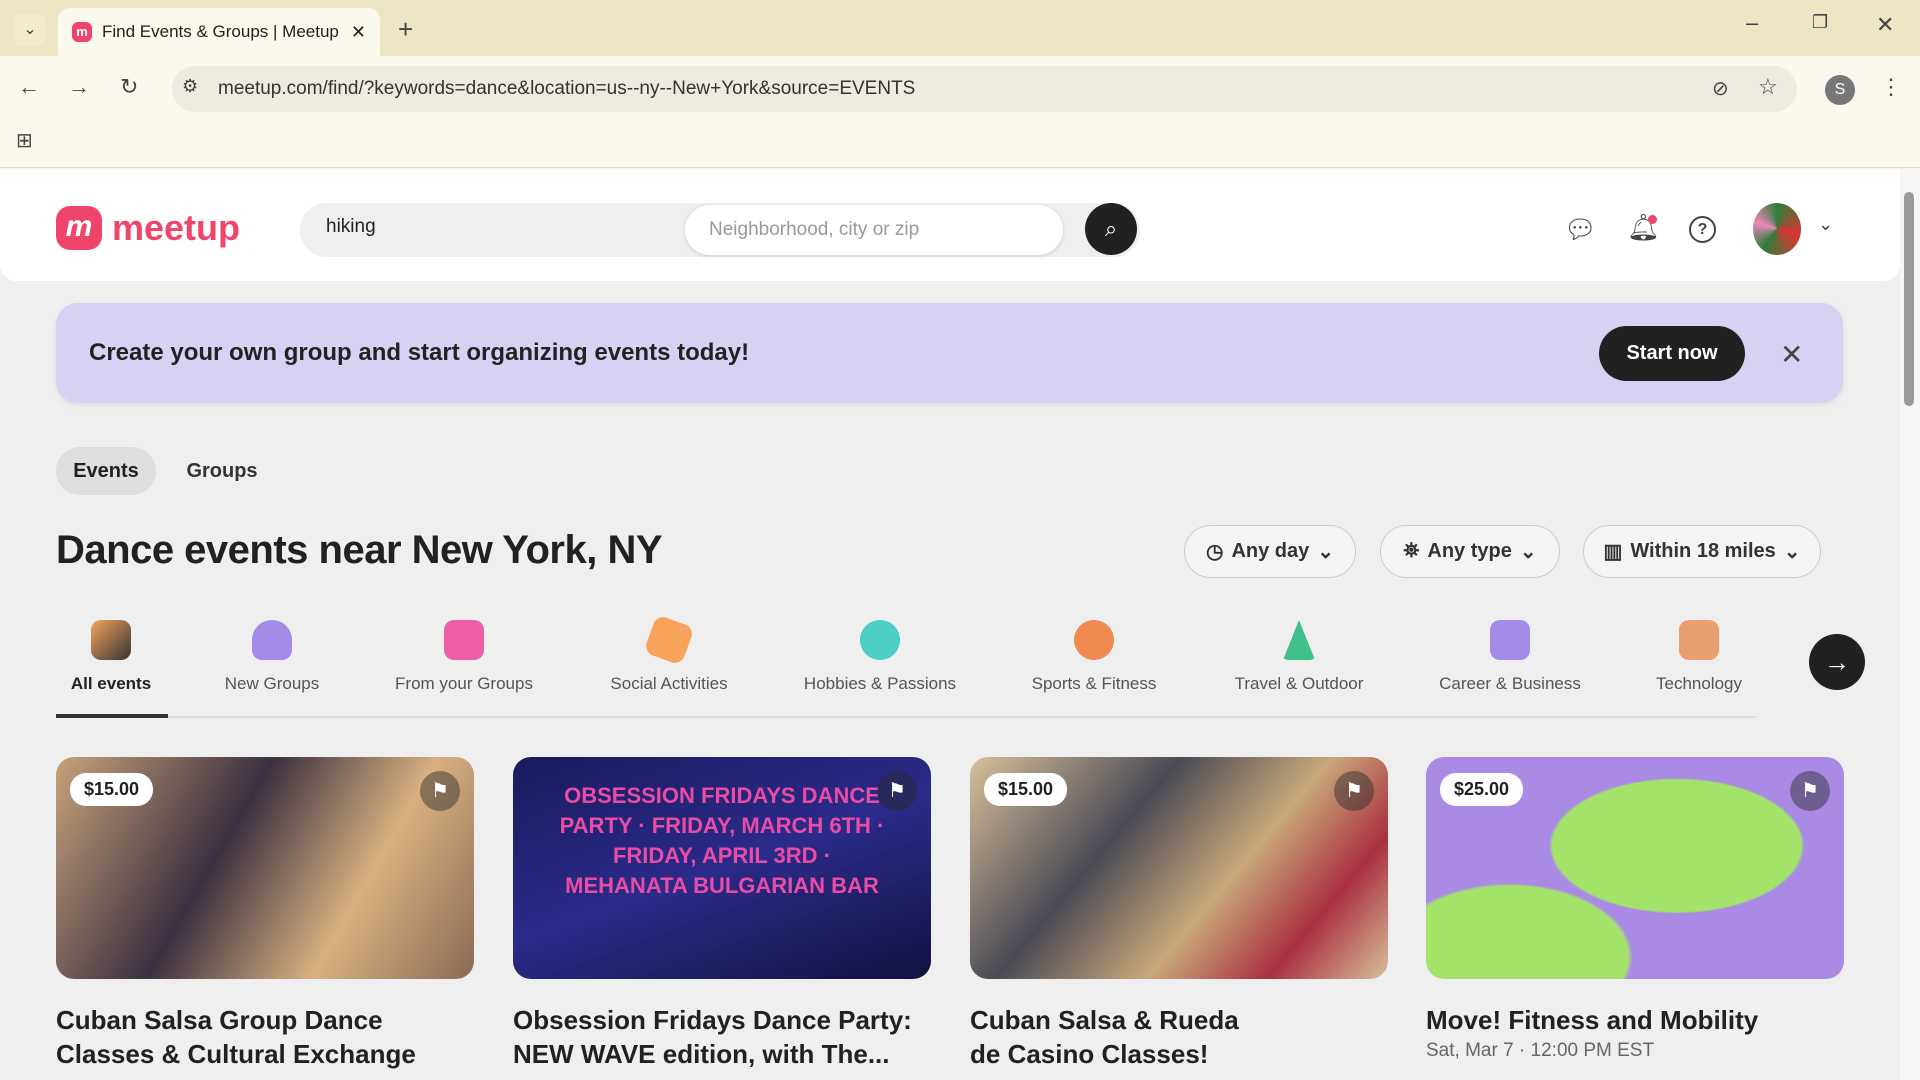  I want to click on user-avatar, so click(1777, 229).